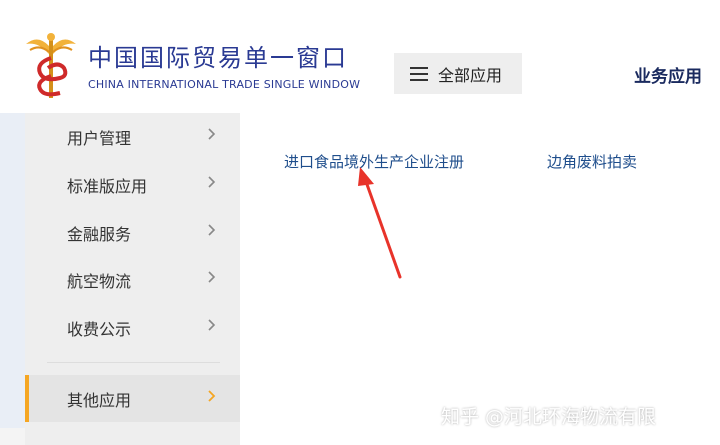  I want to click on logo-subtitle: CHINA INTERNATIONAL TRADE SINGLE WINDOW, so click(224, 84).